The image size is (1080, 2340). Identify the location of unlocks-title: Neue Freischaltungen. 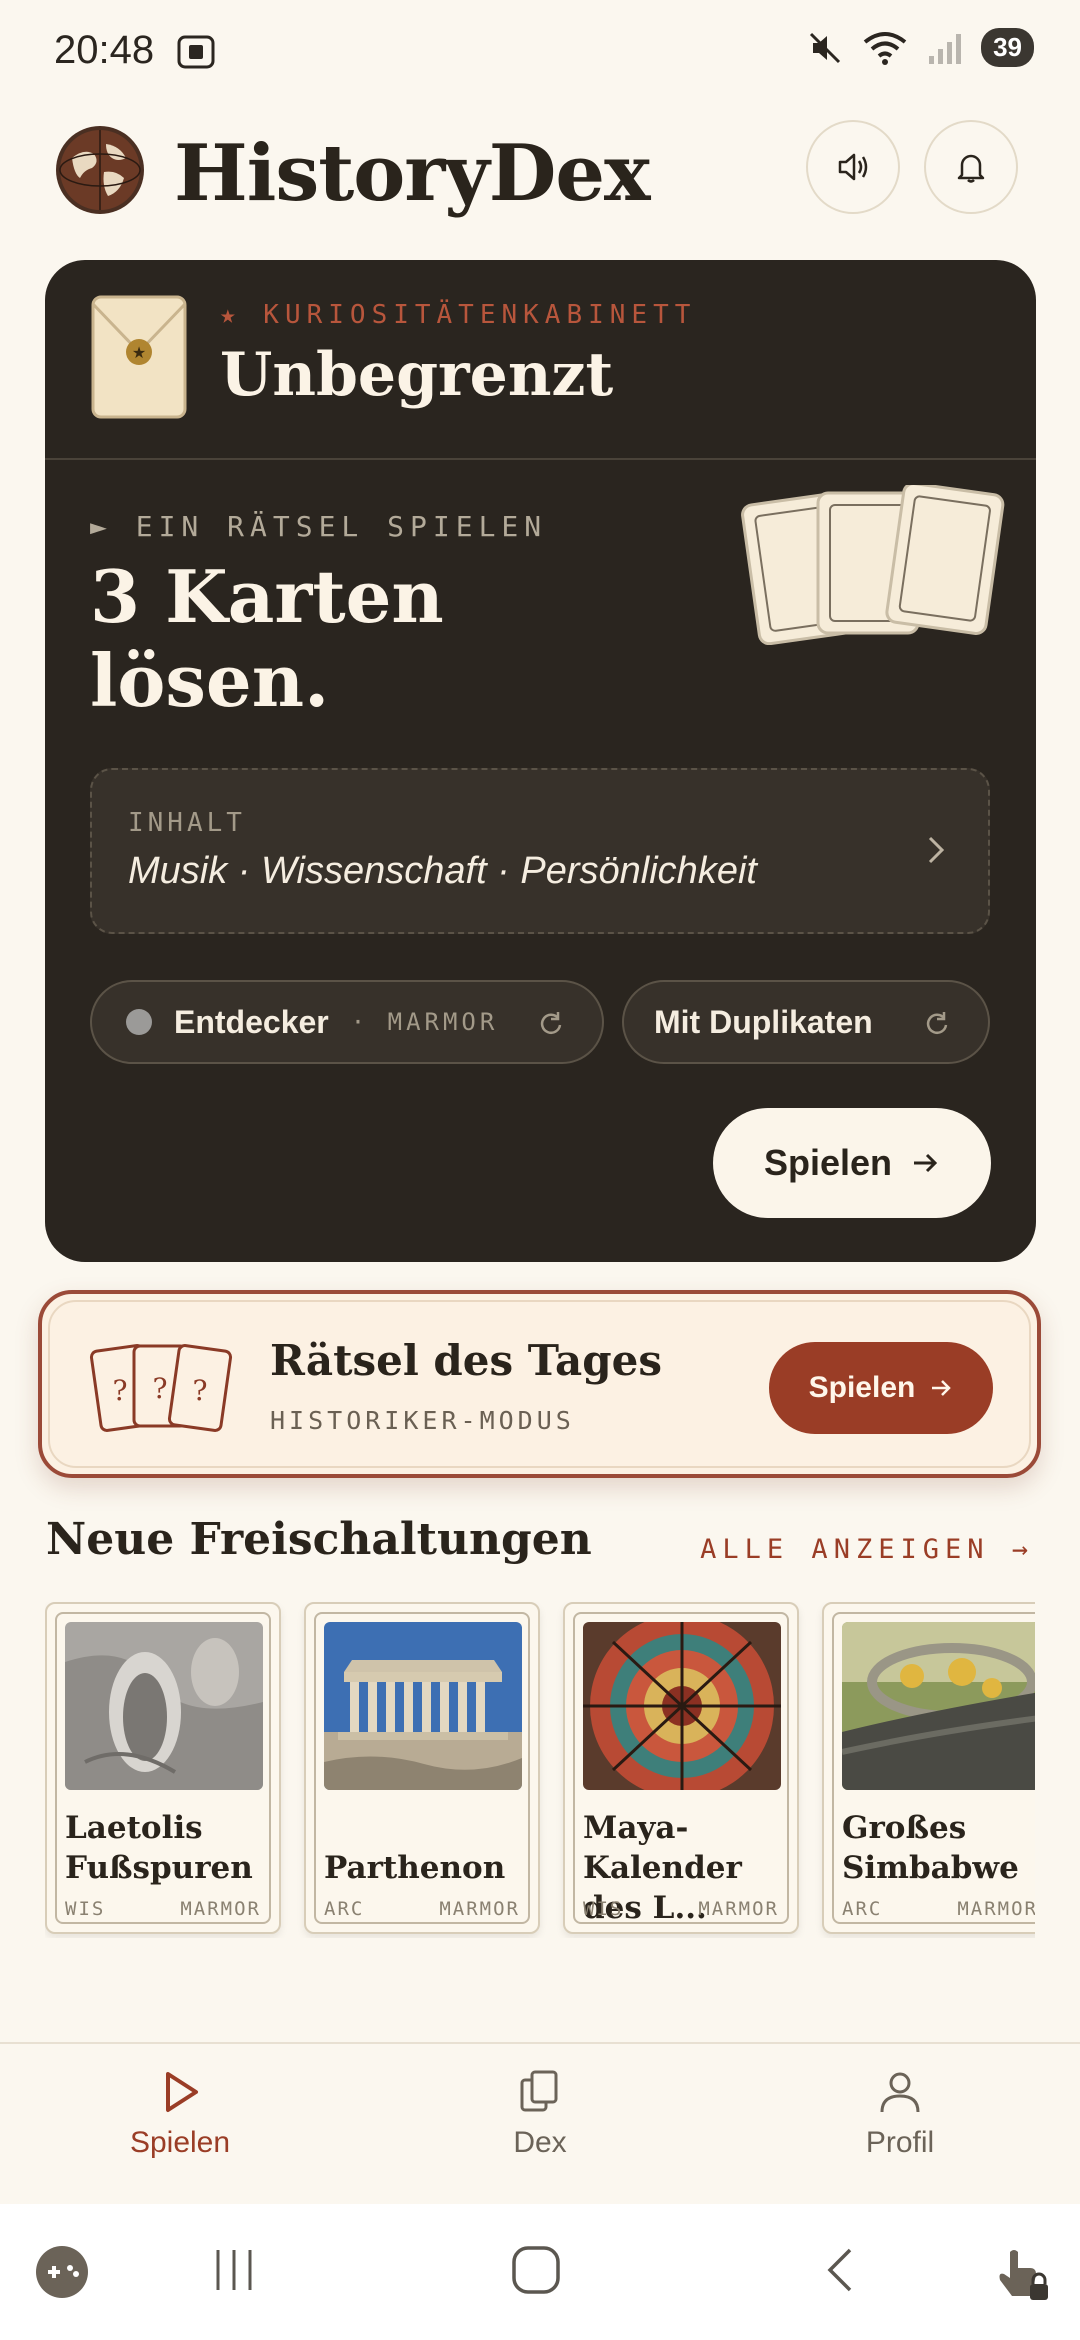
(319, 1539).